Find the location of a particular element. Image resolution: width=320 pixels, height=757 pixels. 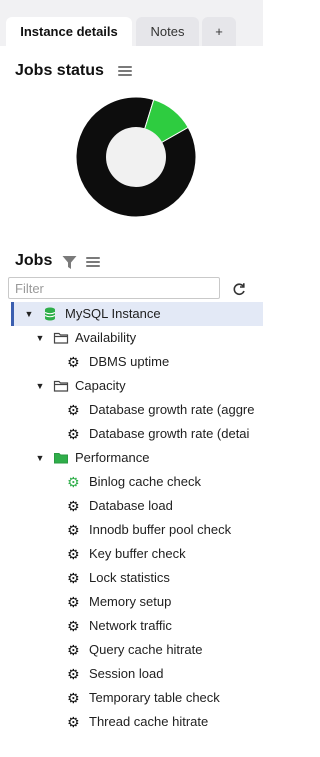

tree-item-label: Query cache hitrate is located at coordinates (146, 649).